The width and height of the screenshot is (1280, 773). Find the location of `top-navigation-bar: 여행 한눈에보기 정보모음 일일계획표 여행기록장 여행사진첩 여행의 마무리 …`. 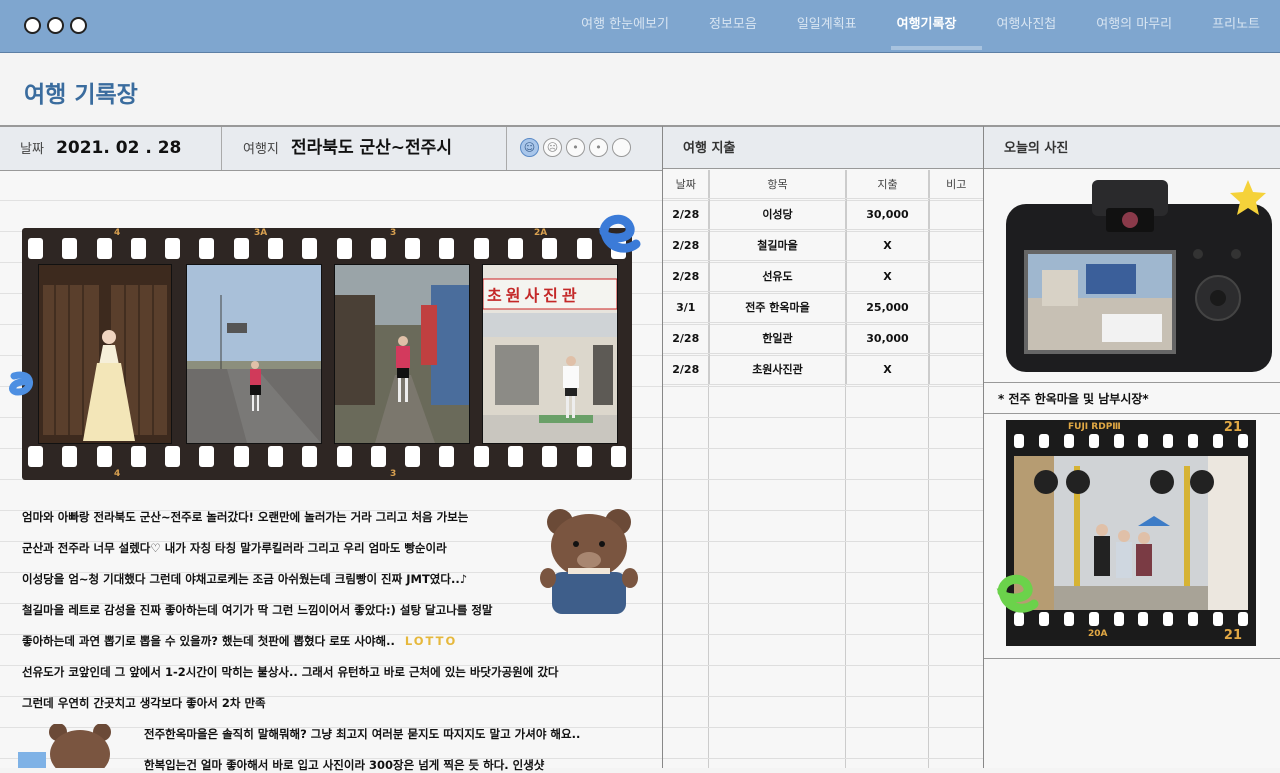

top-navigation-bar: 여행 한눈에보기 정보모음 일일계획표 여행기록장 여행사진첩 여행의 마무리 … is located at coordinates (640, 26).